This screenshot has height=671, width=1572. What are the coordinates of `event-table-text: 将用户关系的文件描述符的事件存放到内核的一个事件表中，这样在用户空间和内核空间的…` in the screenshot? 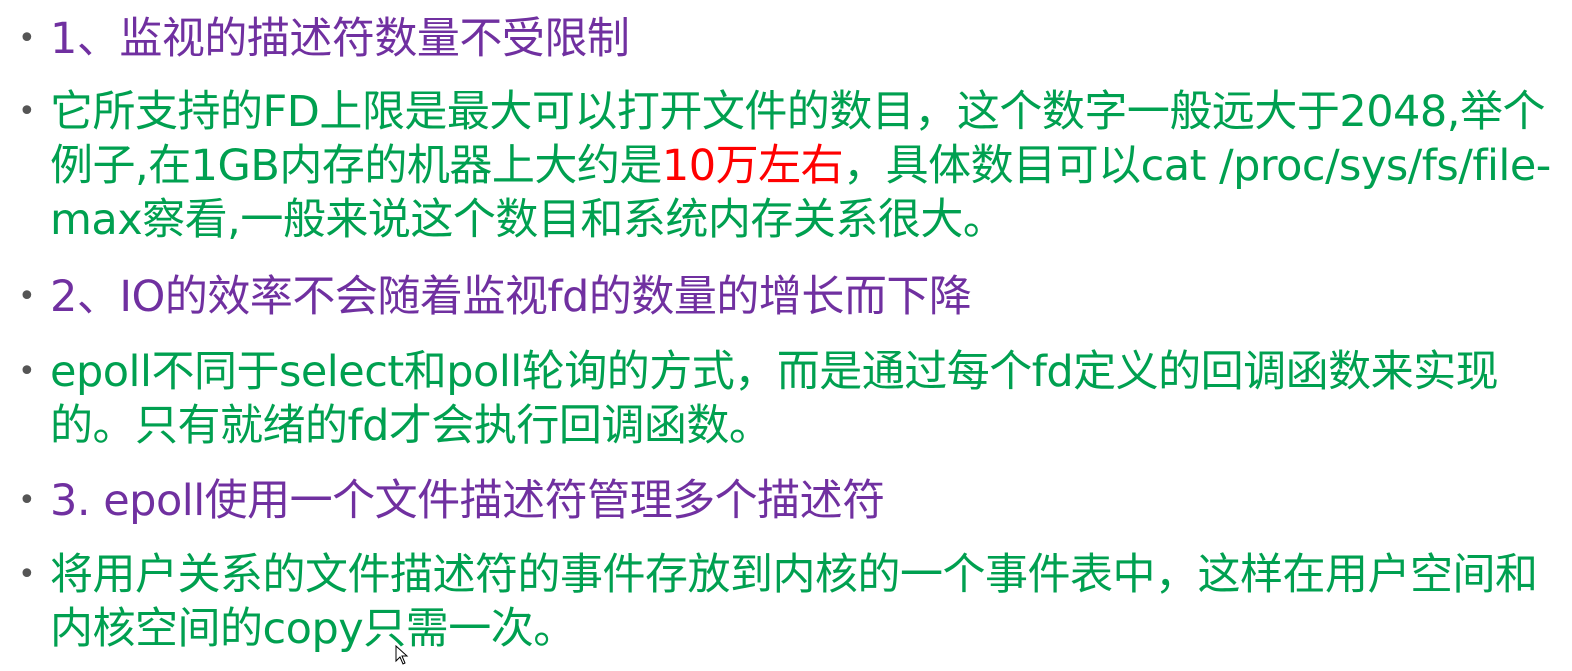 It's located at (794, 602).